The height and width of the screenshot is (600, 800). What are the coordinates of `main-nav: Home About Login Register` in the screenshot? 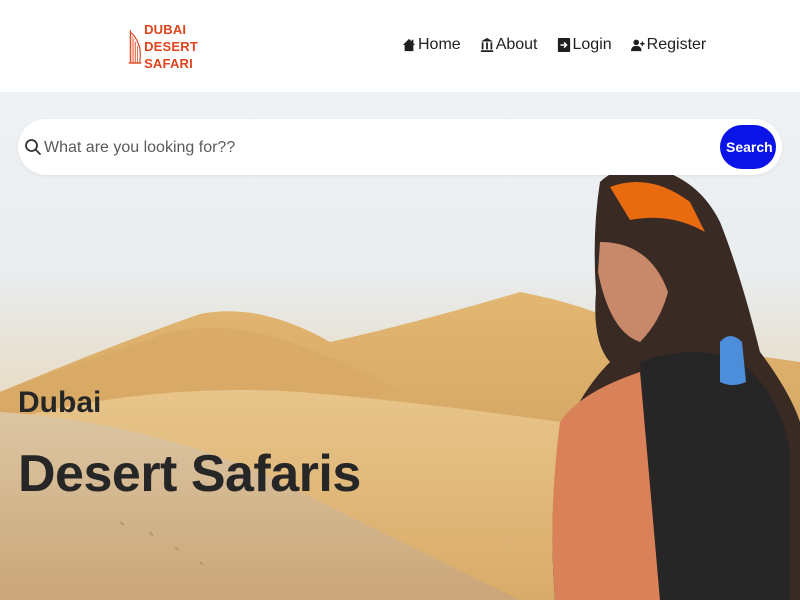 It's located at (554, 45).